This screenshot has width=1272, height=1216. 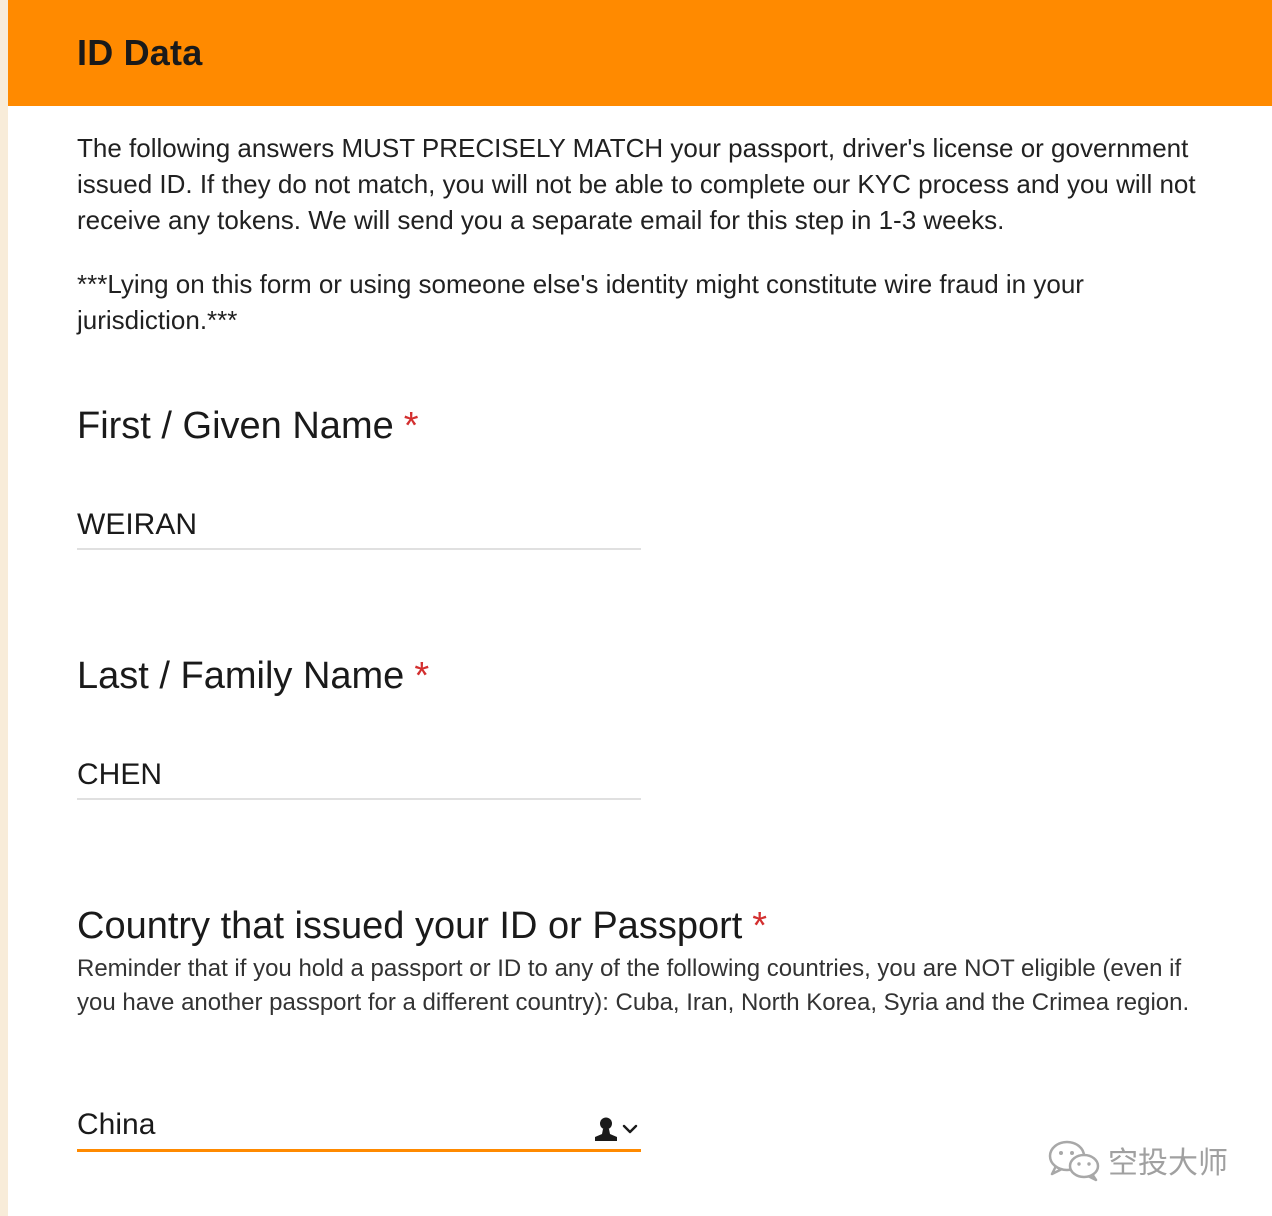 I want to click on last-name-question: Last / Family Name *, so click(x=652, y=727).